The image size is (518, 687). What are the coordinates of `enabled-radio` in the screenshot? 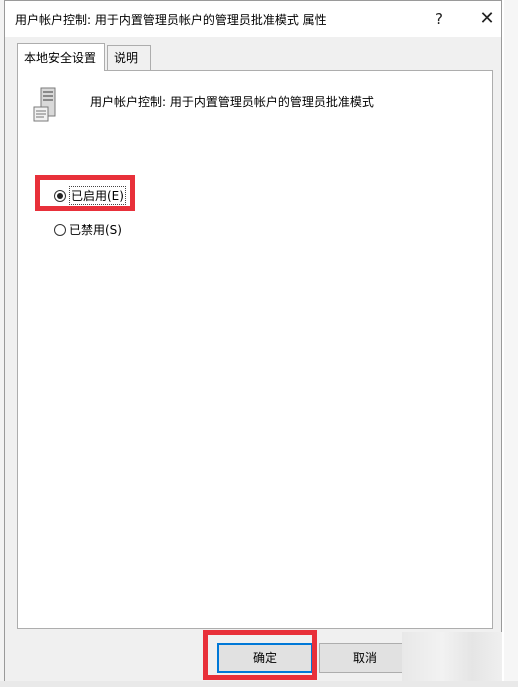 It's located at (60, 195).